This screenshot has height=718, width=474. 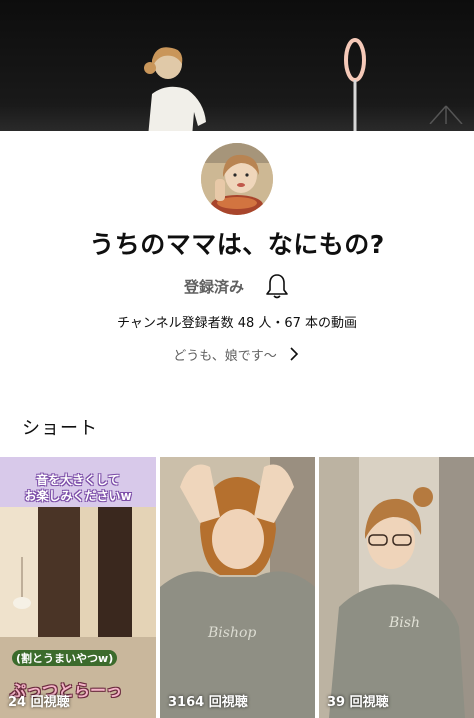 What do you see at coordinates (208, 702) in the screenshot?
I see `short-view-count: 3164 回視聴` at bounding box center [208, 702].